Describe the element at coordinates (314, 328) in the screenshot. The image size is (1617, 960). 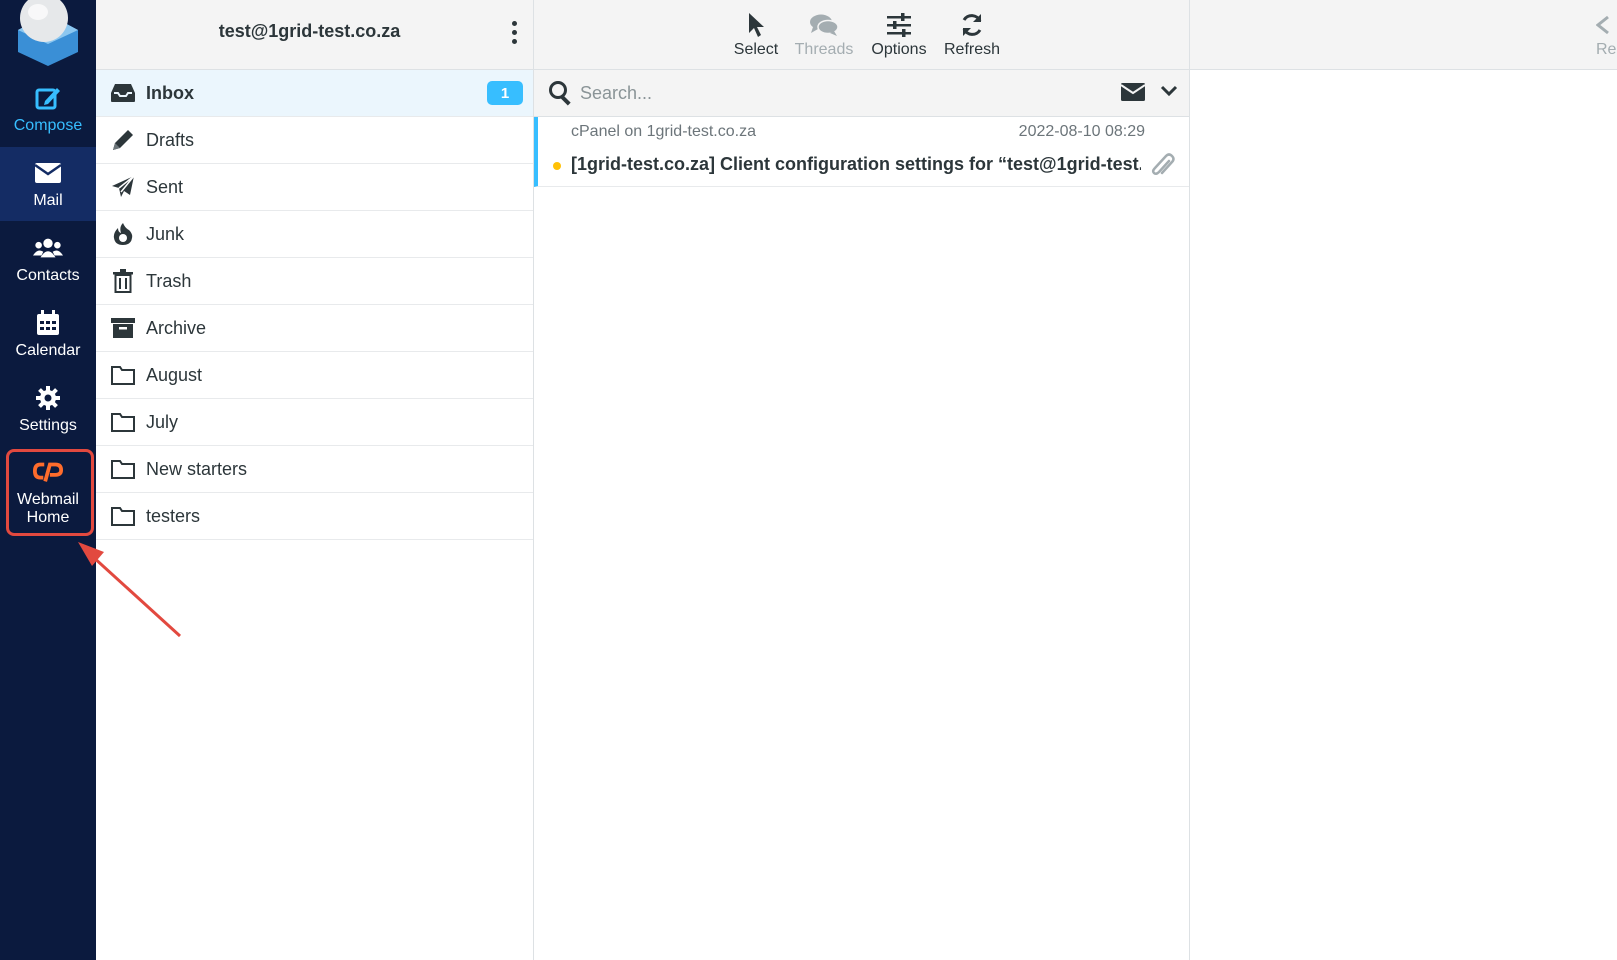
I see `folder-archive: Archive` at that location.